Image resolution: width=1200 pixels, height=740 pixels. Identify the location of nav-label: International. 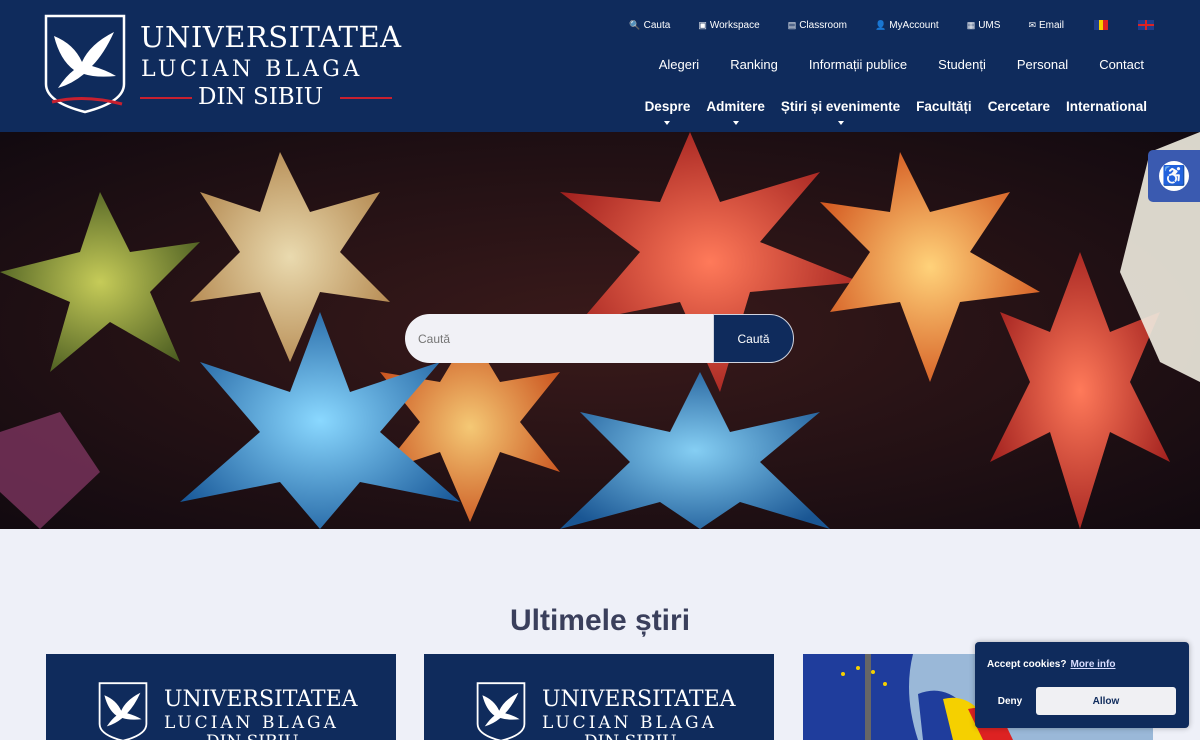
(1106, 106).